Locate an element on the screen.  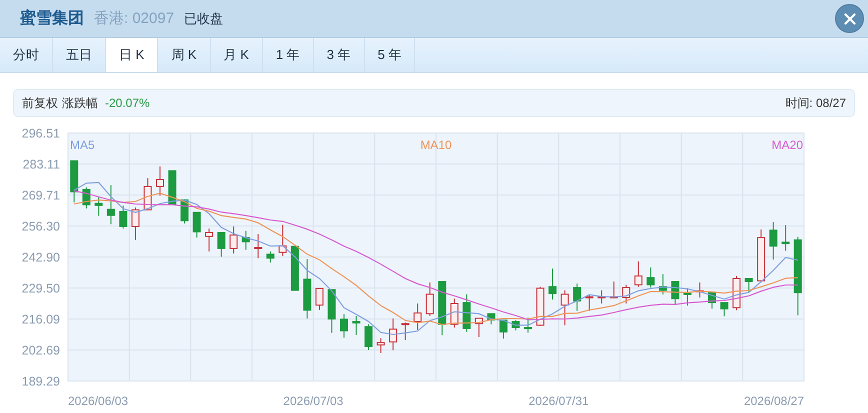
period-tab: 月 K is located at coordinates (236, 55).